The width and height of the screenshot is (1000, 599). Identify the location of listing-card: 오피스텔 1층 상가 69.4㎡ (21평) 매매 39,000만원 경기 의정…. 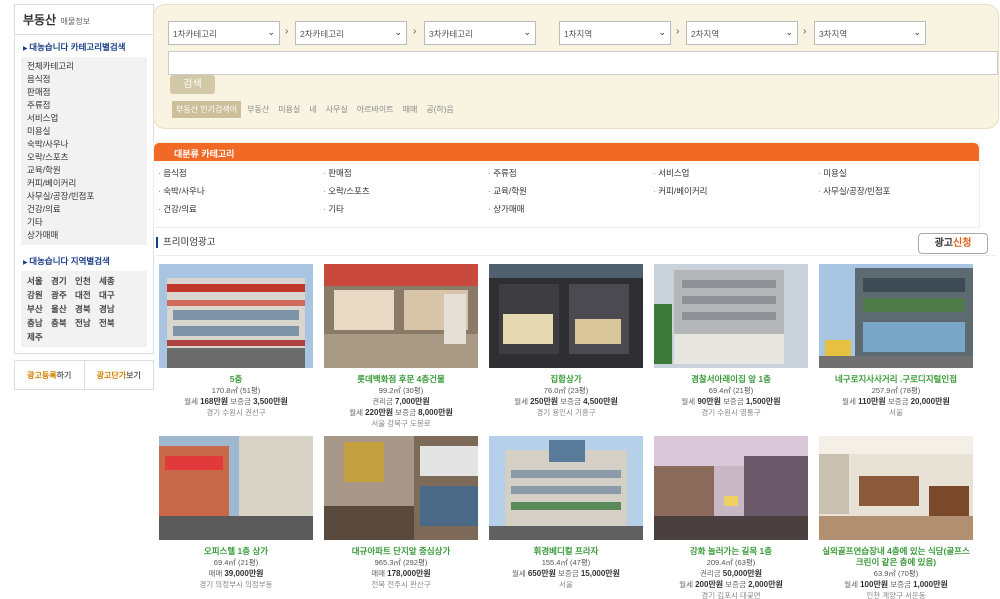
(236, 513).